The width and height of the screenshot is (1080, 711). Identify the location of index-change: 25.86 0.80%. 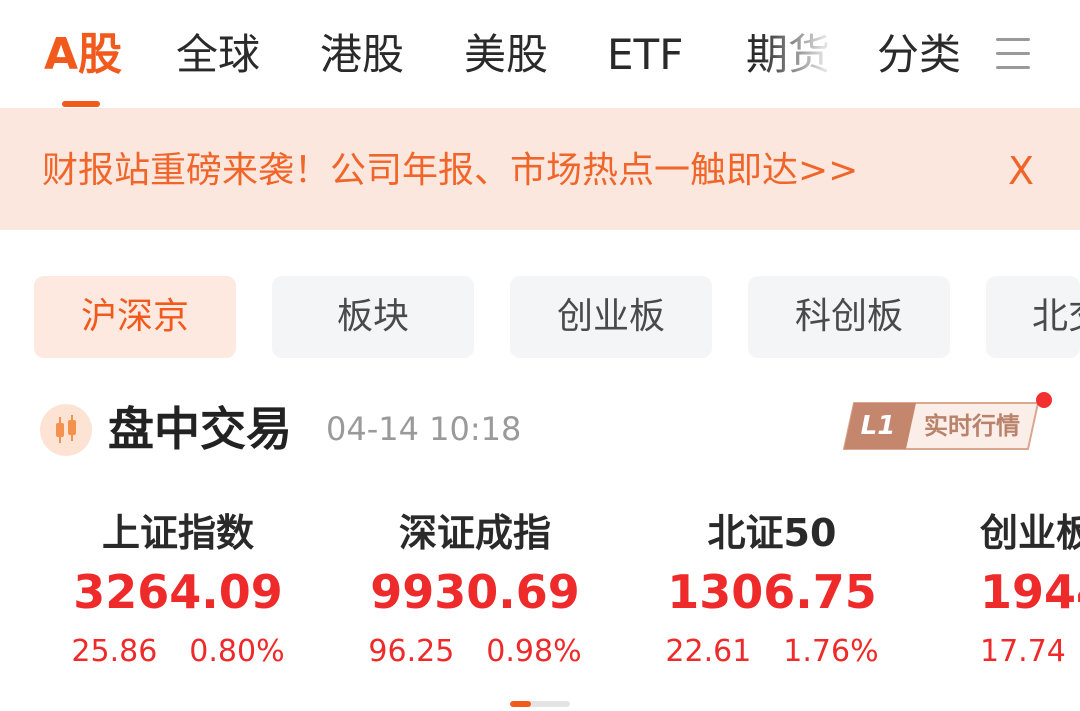
(178, 652).